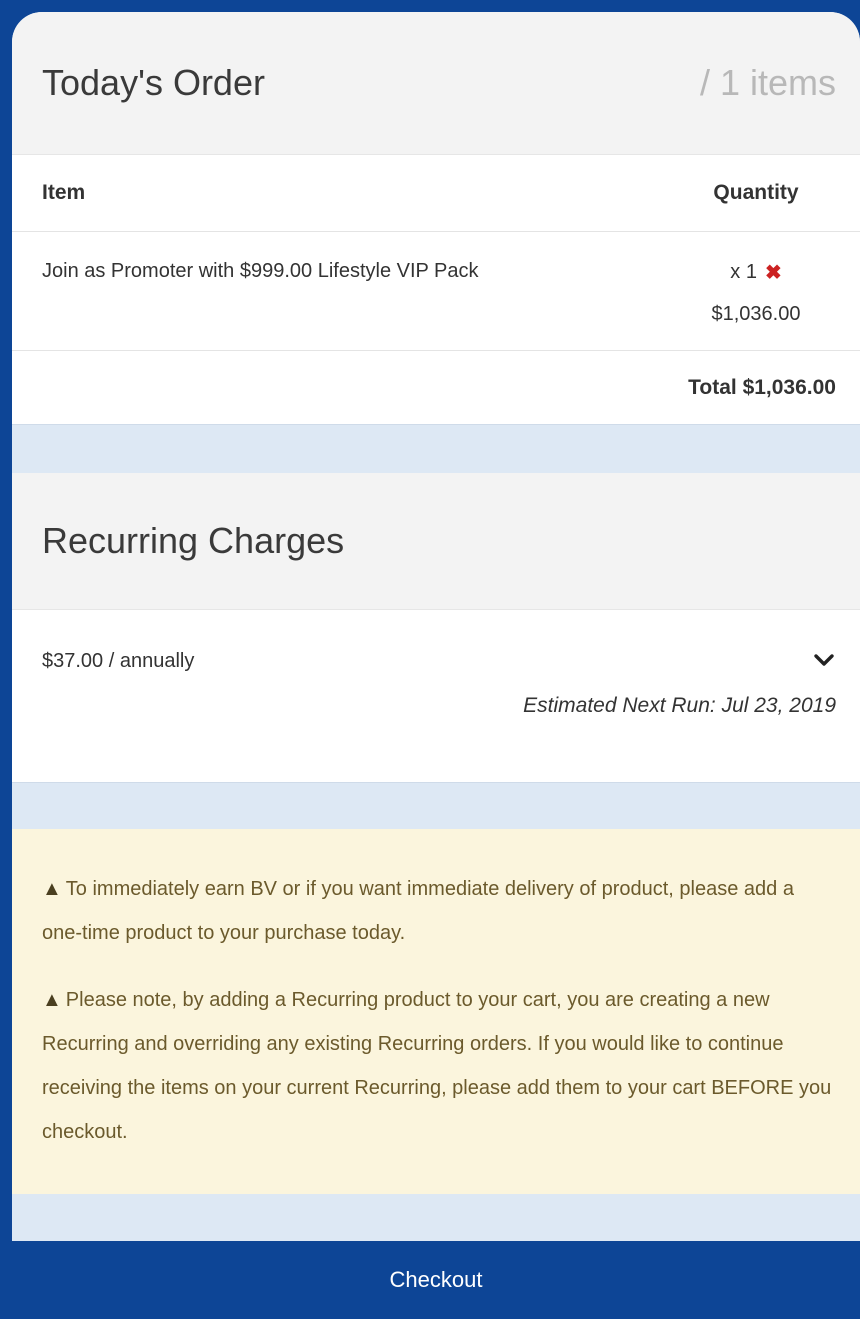 This screenshot has height=1319, width=860. What do you see at coordinates (756, 314) in the screenshot?
I see `item-price: $1,036.00` at bounding box center [756, 314].